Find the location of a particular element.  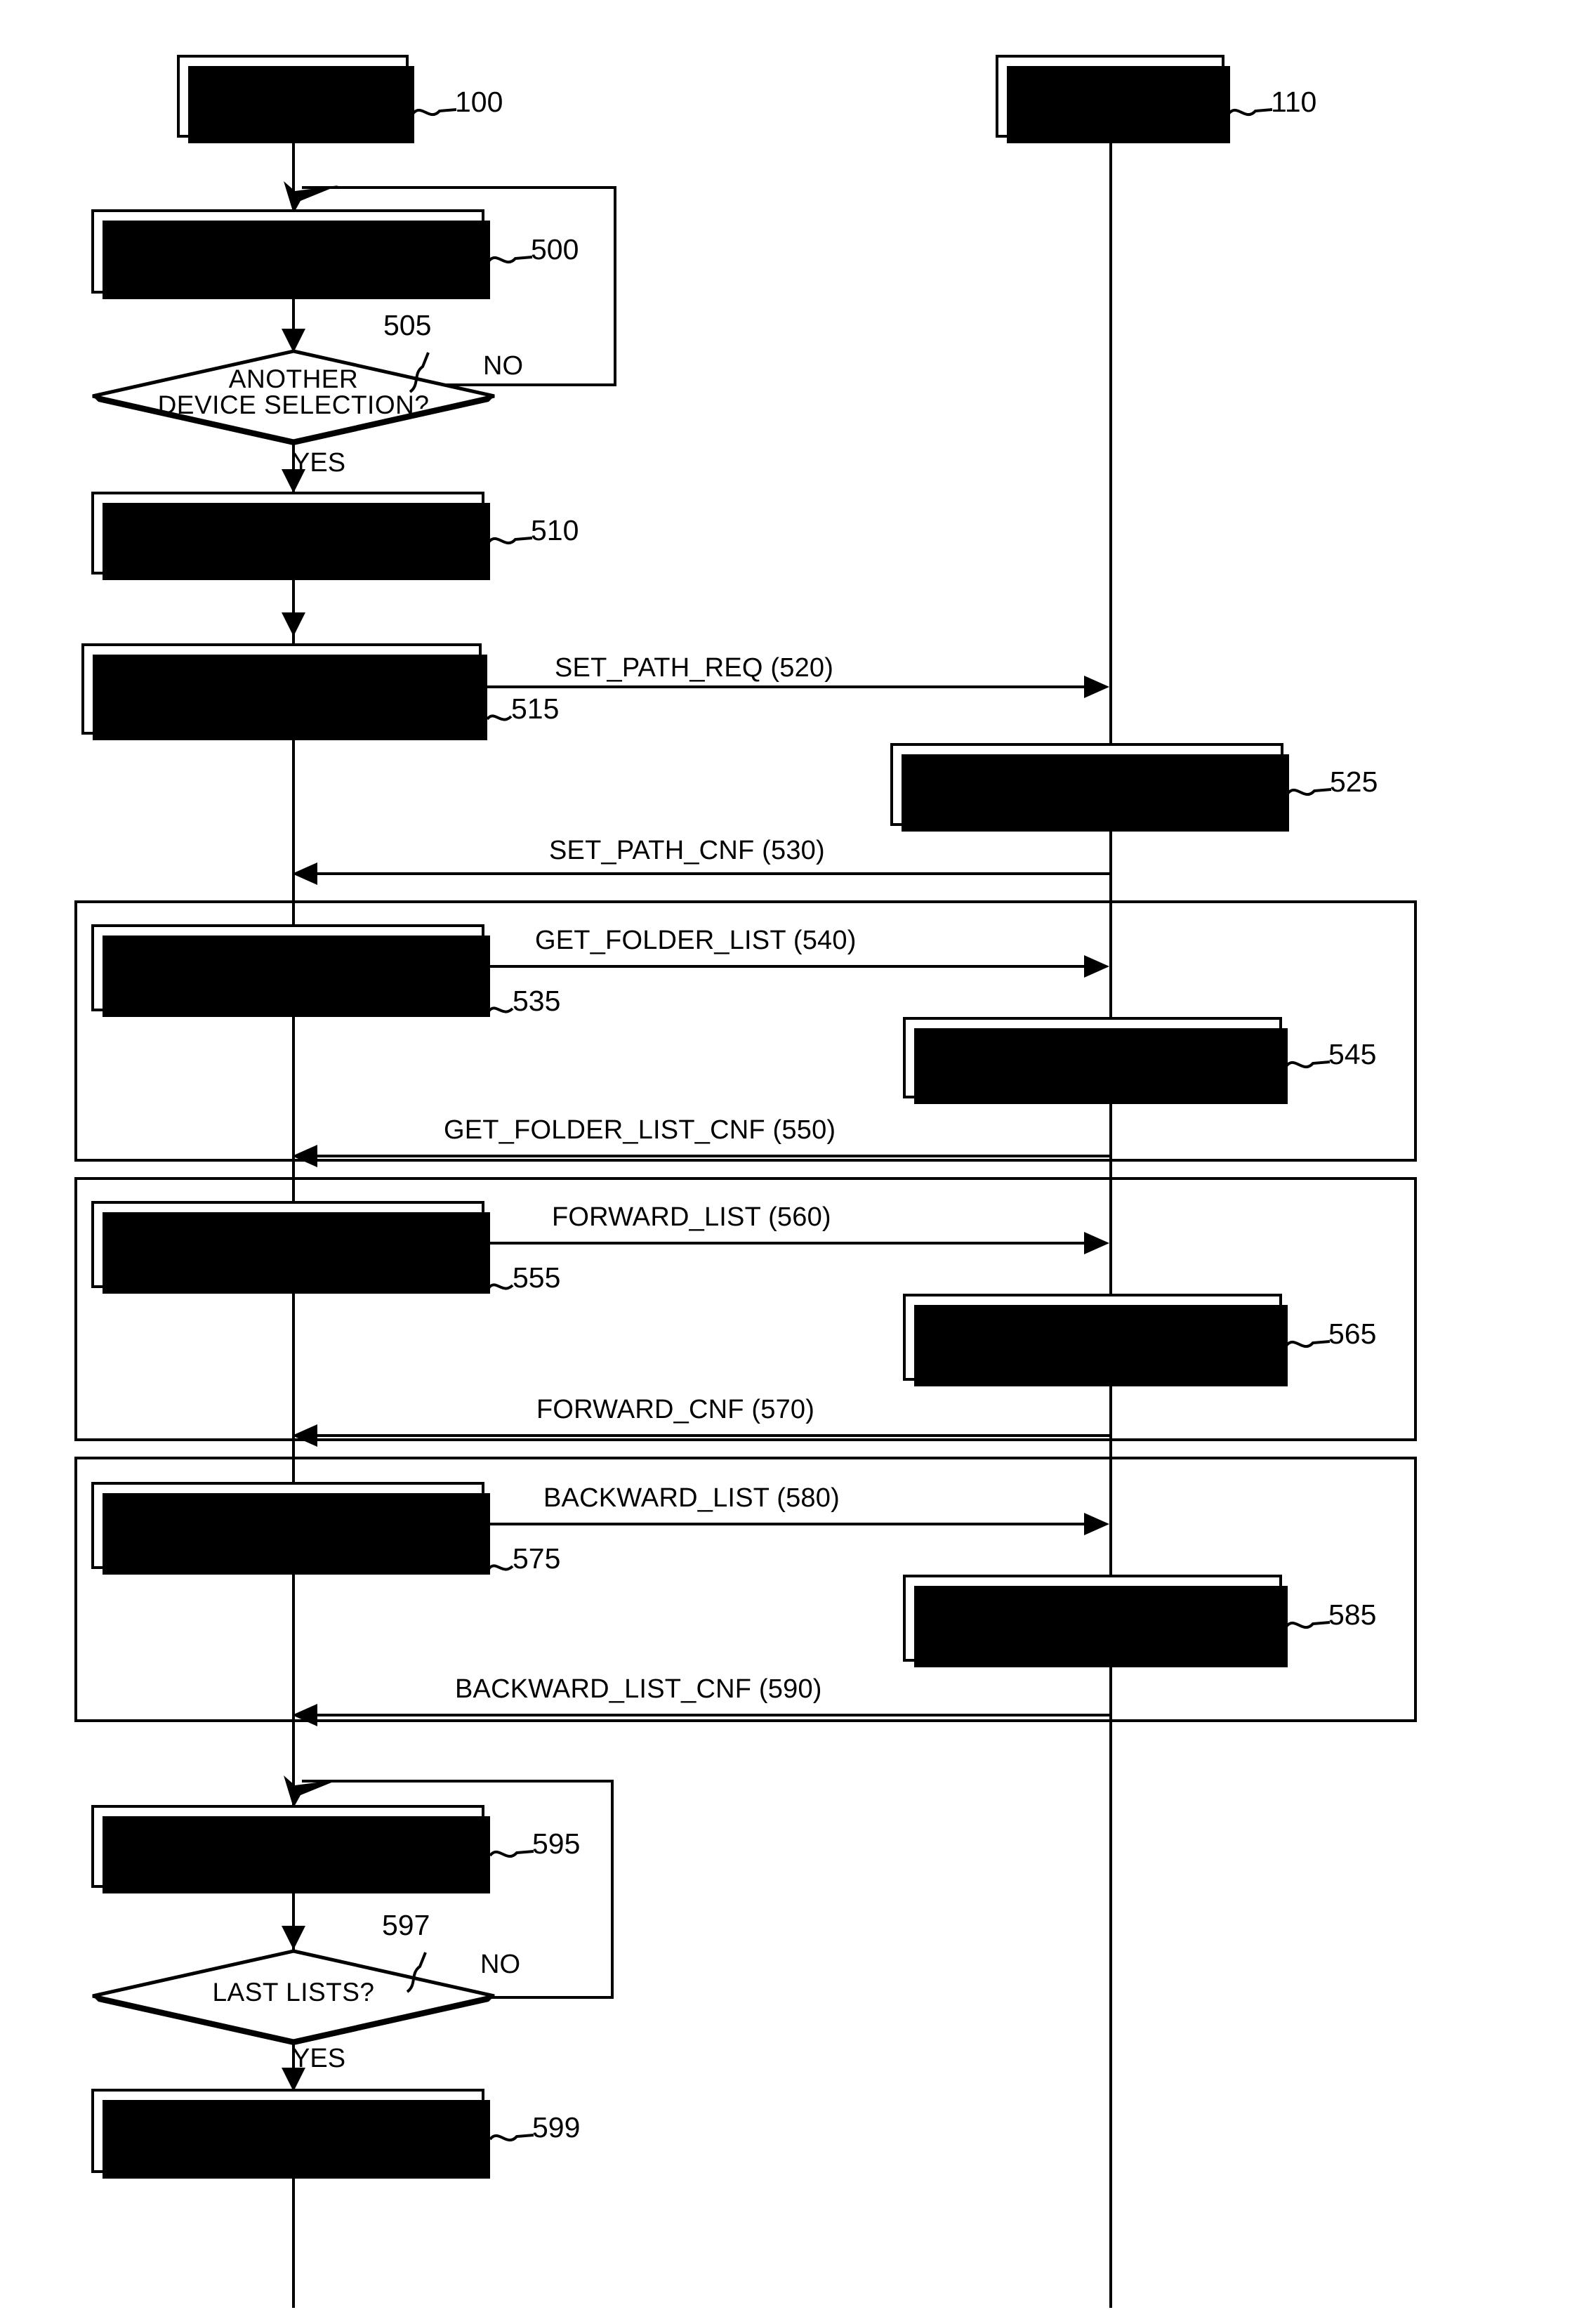

loop-505-vertical is located at coordinates (615, 286).